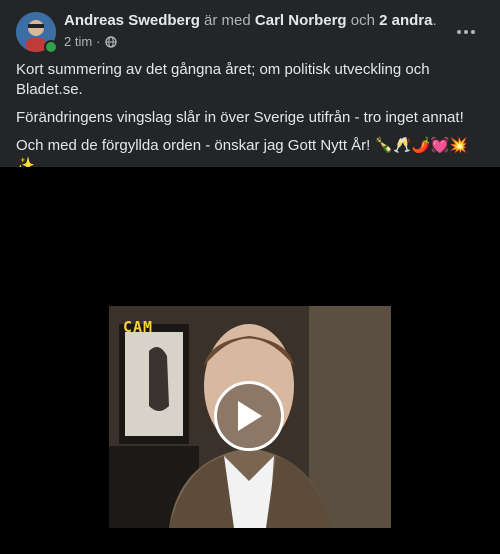  Describe the element at coordinates (78, 41) in the screenshot. I see `post-time-link: 2 tim` at that location.